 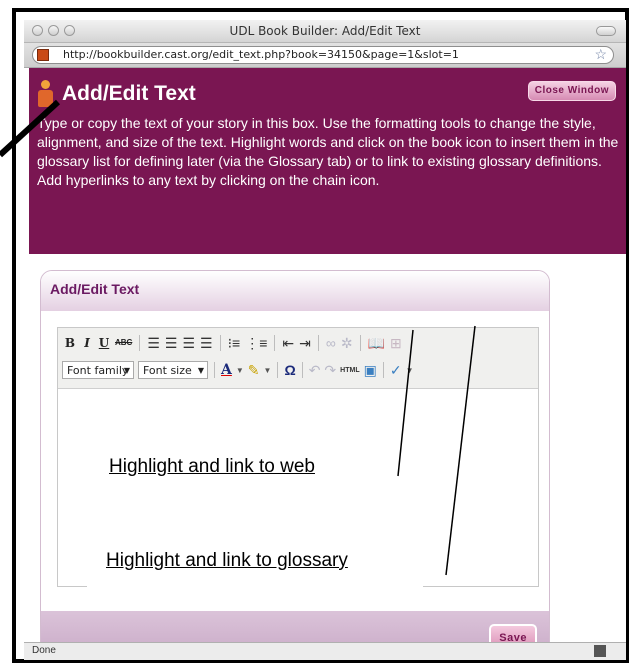 What do you see at coordinates (405, 403) in the screenshot?
I see `pointer-line-web` at bounding box center [405, 403].